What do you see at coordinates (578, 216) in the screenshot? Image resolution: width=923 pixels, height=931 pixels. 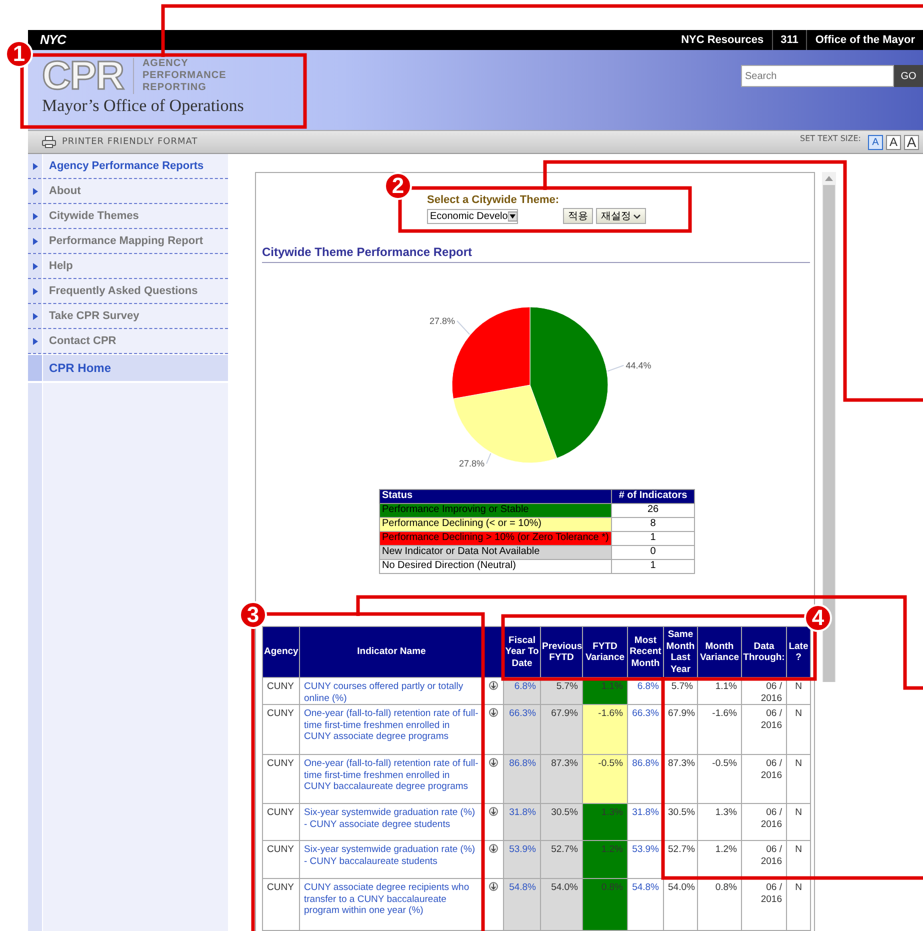 I see `apply-button: 적용` at bounding box center [578, 216].